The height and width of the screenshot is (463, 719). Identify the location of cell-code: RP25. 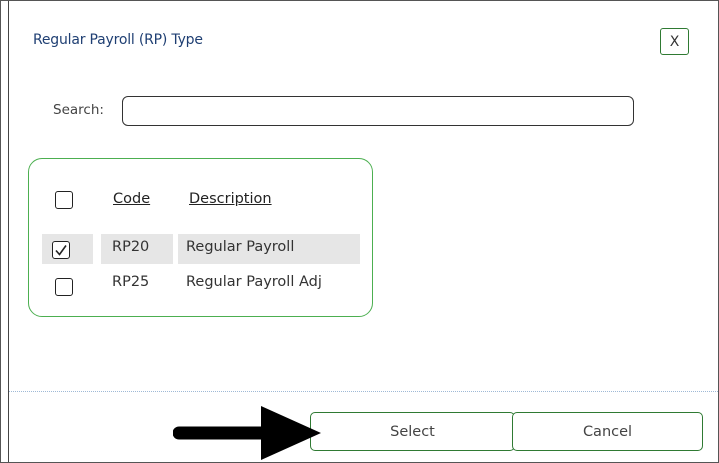
(131, 282).